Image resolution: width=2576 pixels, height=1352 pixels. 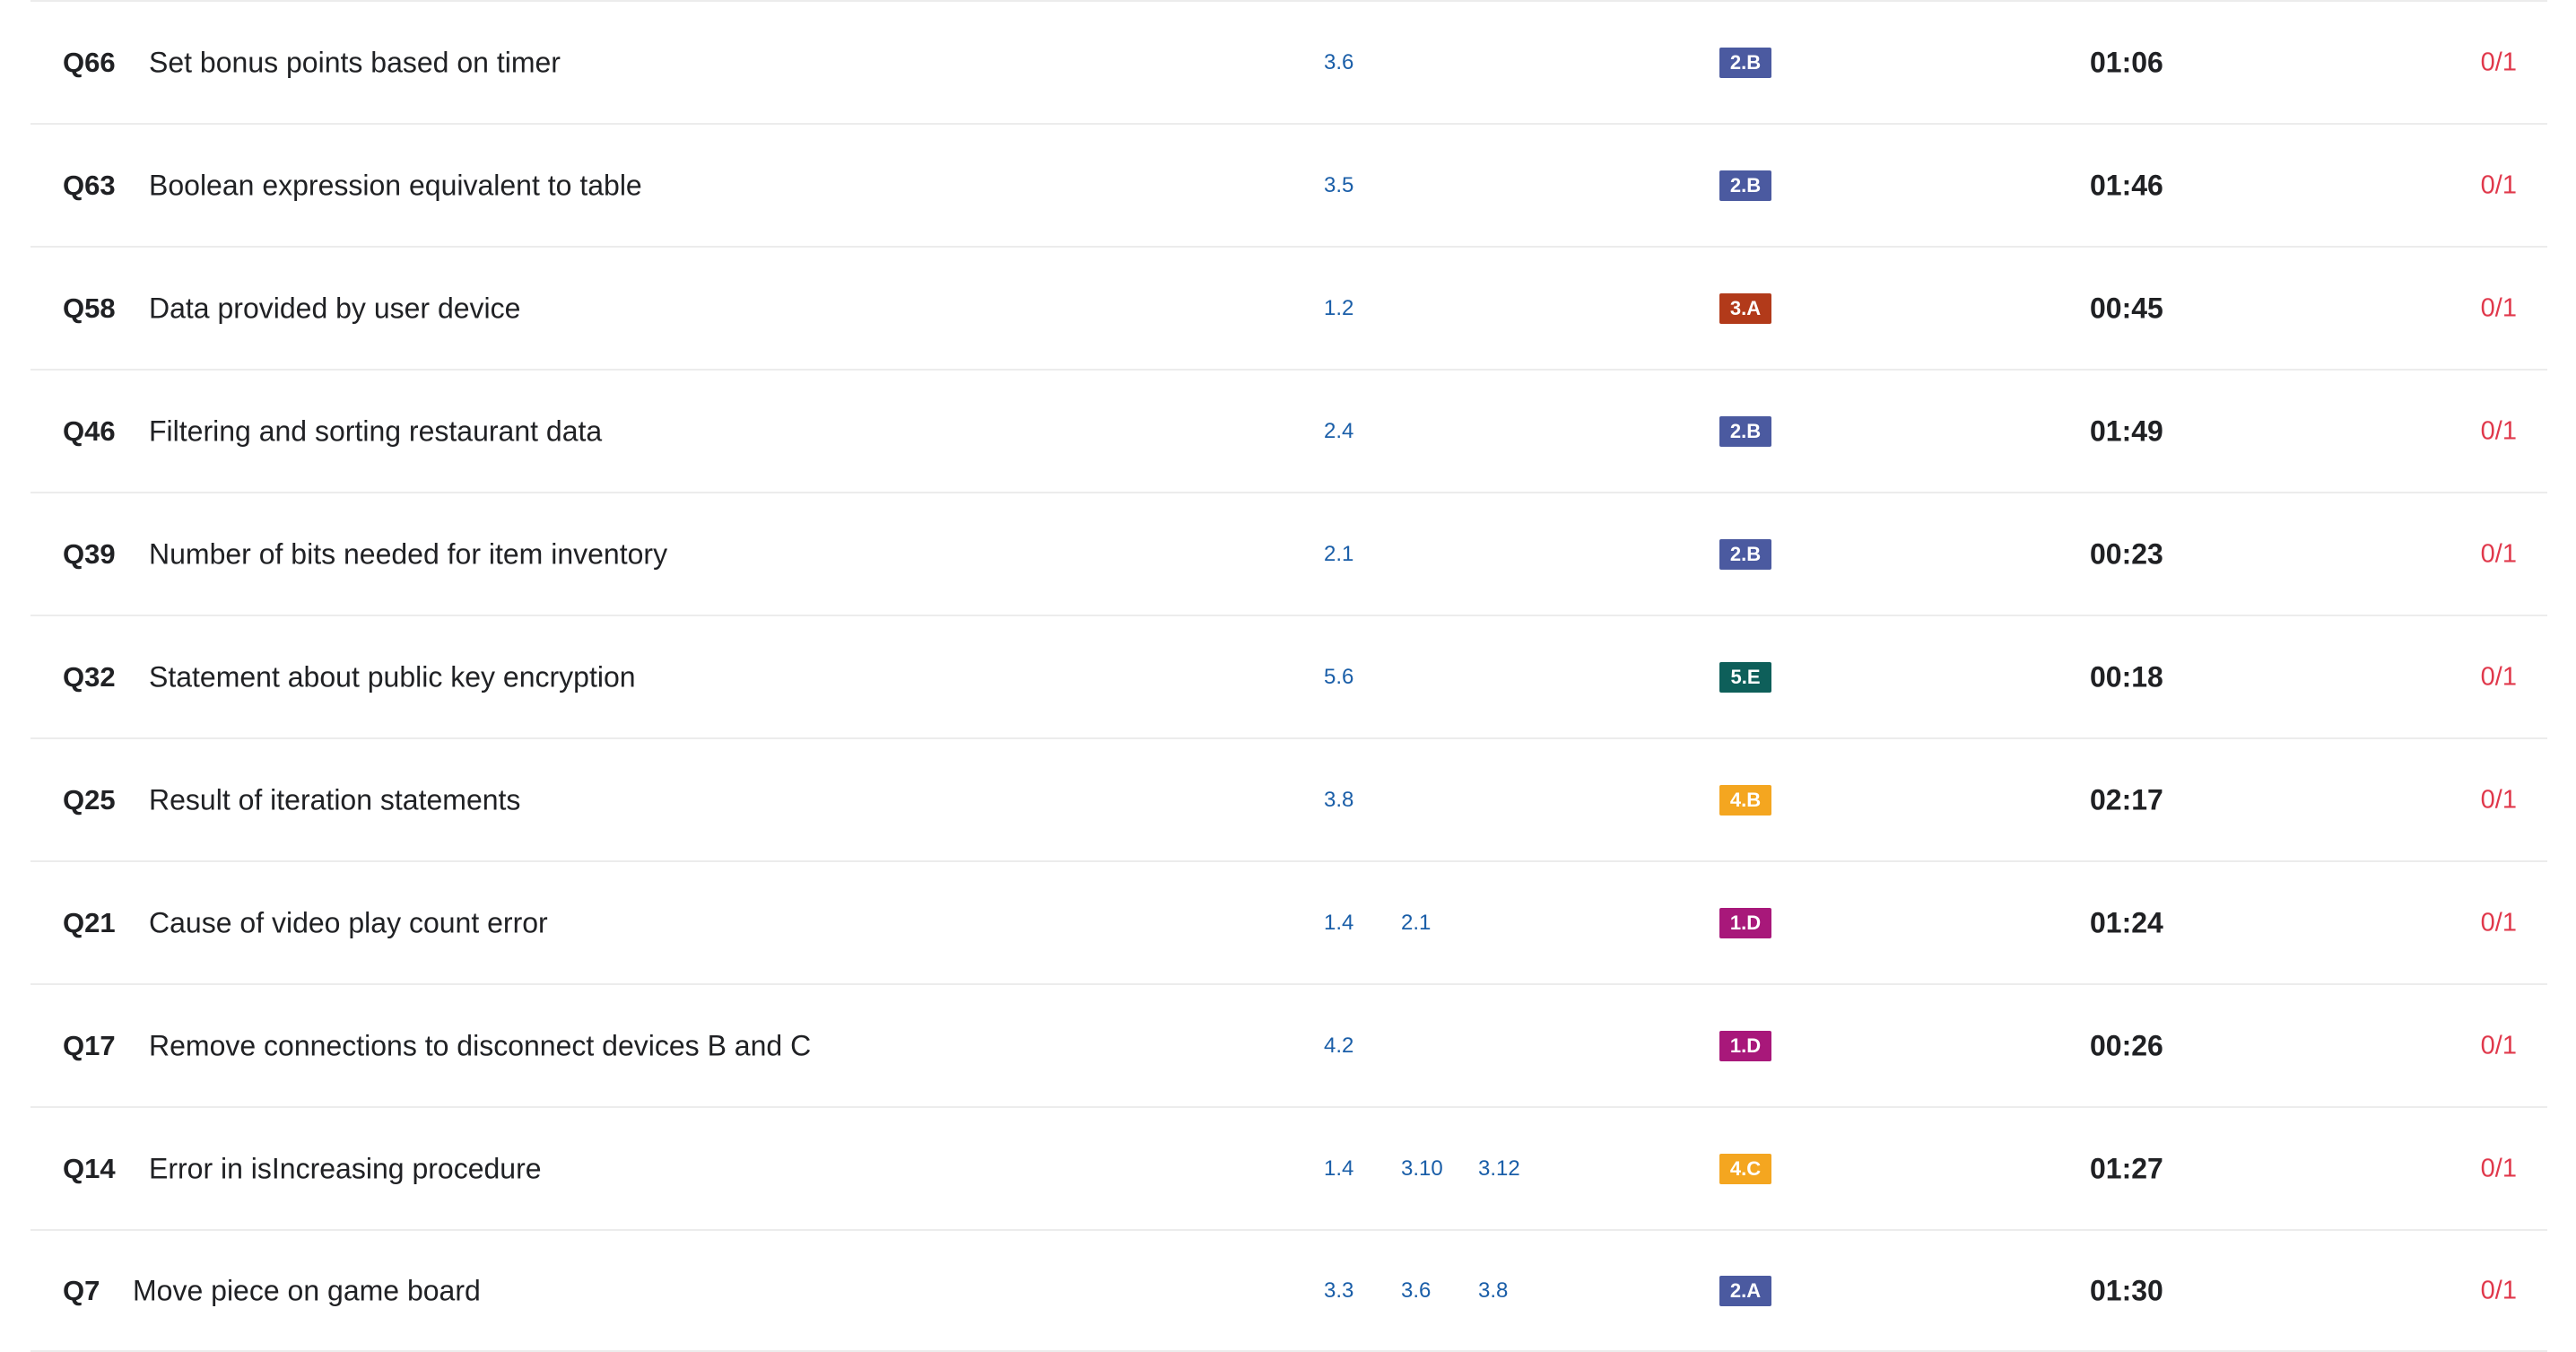 I want to click on question-number: Q25, so click(x=89, y=799).